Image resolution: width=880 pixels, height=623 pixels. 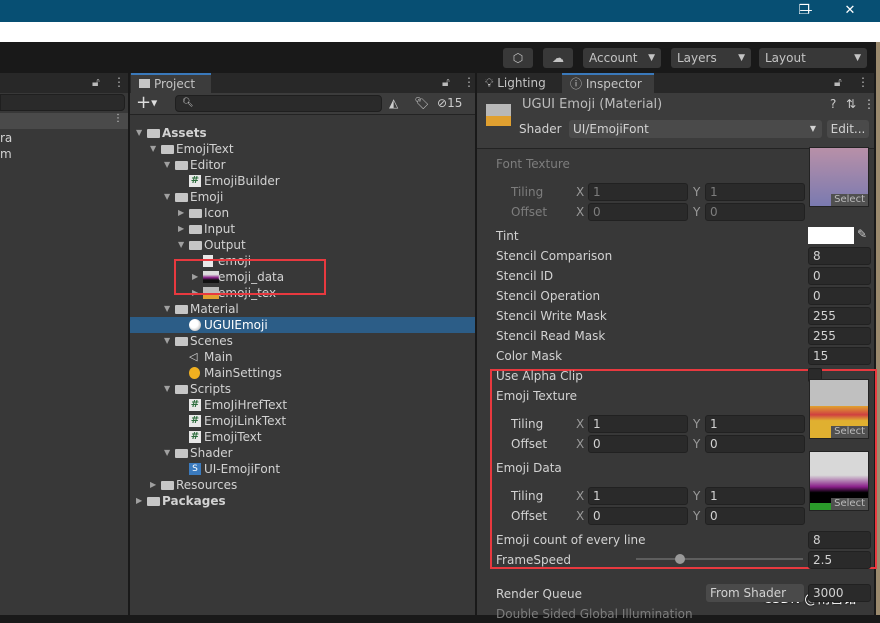 I want to click on tree-item-uguiemoji: UGUIEmoji, so click(x=302, y=325).